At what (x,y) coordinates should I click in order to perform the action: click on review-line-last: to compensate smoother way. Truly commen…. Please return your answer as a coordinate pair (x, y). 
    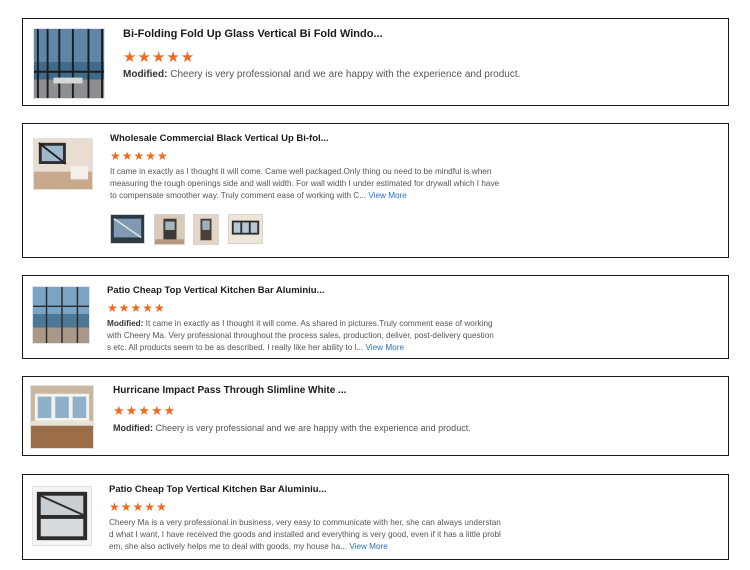
    Looking at the image, I should click on (307, 196).